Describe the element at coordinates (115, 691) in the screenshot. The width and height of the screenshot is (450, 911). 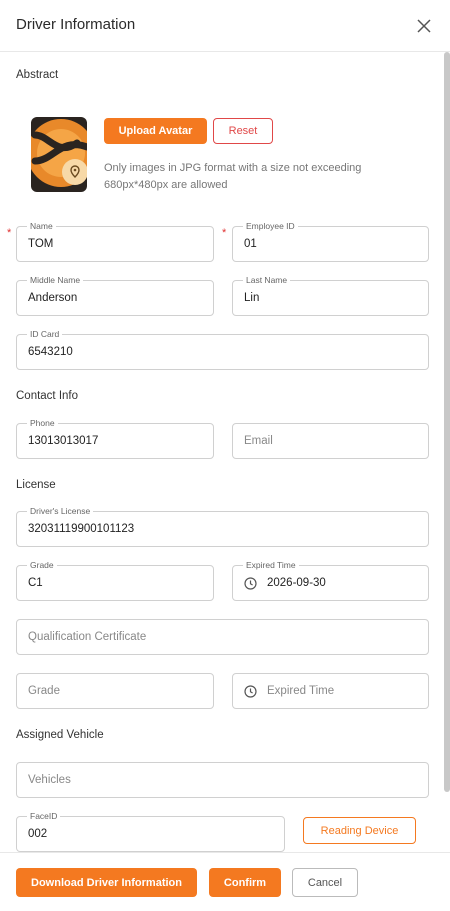
I see `certificate-grade-field: Grade` at that location.